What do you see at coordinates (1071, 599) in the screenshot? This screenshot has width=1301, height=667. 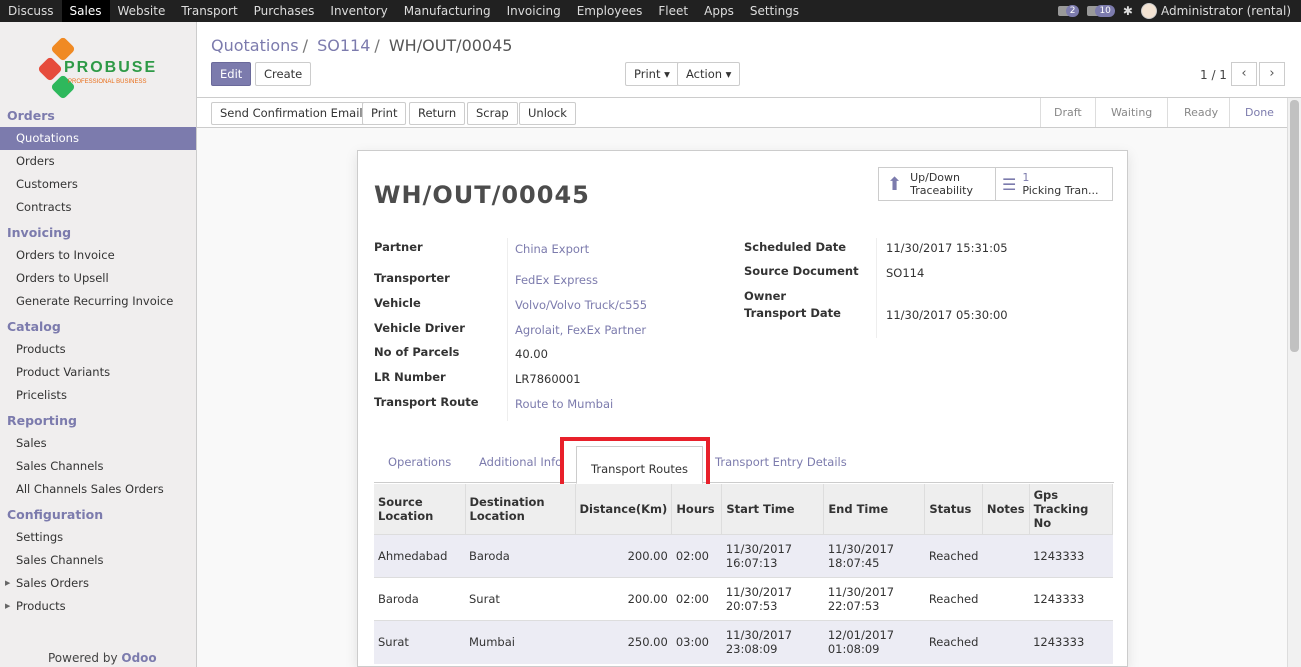 I see `cell-gps: 1243333` at bounding box center [1071, 599].